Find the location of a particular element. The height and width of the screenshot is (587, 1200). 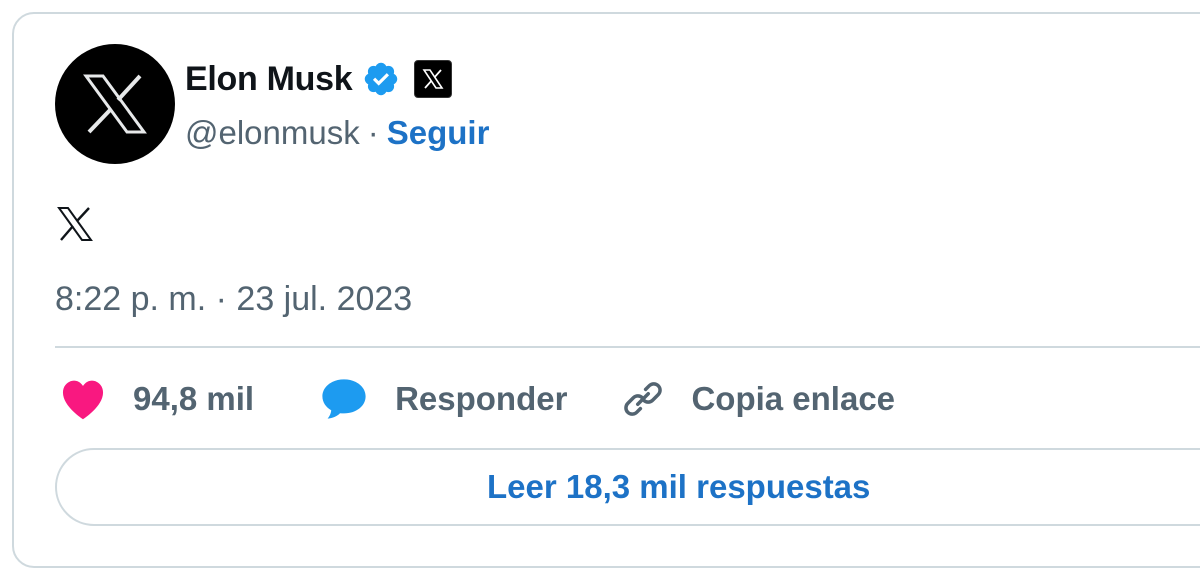

action-bar: 94,8 mil Responder Copia enlace is located at coordinates (477, 399).